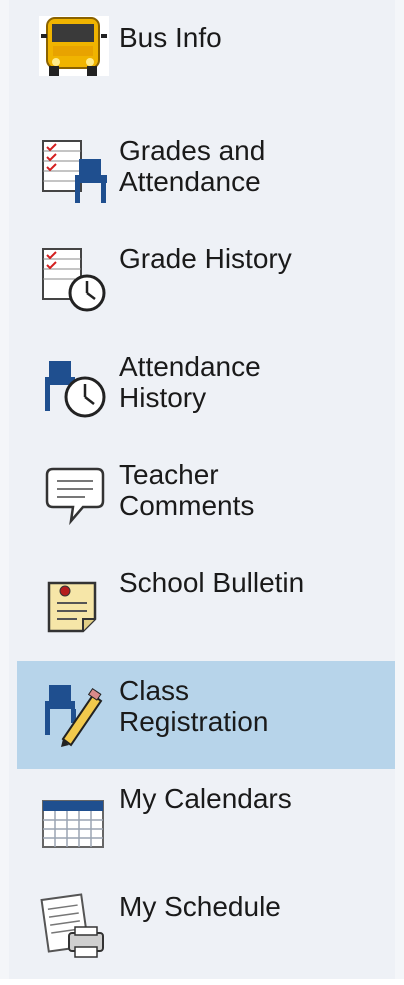 The image size is (404, 985). I want to click on bulletin-note-icon, so click(72, 607).